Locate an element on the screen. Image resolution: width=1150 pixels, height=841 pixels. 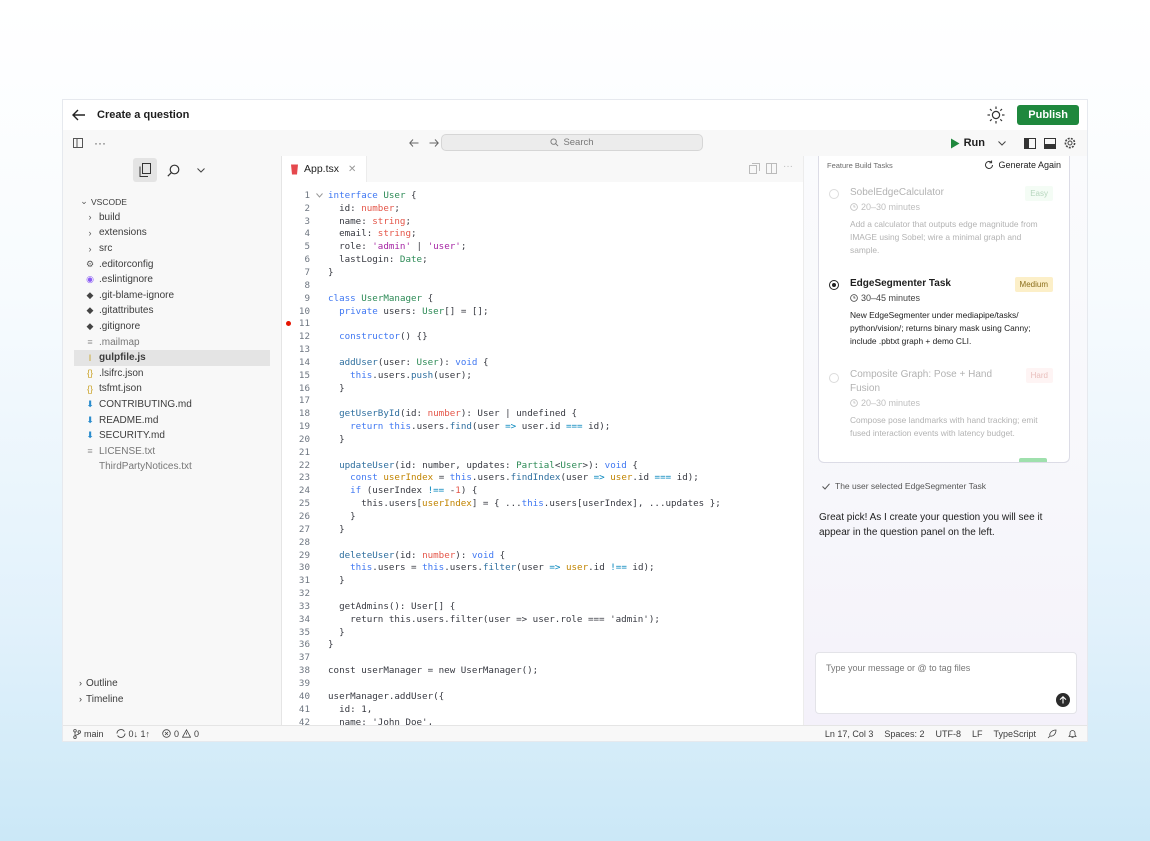
tree-file: ⬇ CONTRIBUTING.md is located at coordinates (172, 405).